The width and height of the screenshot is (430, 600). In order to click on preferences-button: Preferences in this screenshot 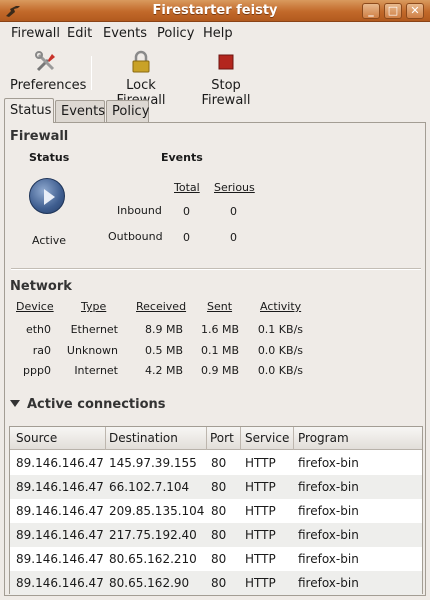, I will do `click(48, 71)`.